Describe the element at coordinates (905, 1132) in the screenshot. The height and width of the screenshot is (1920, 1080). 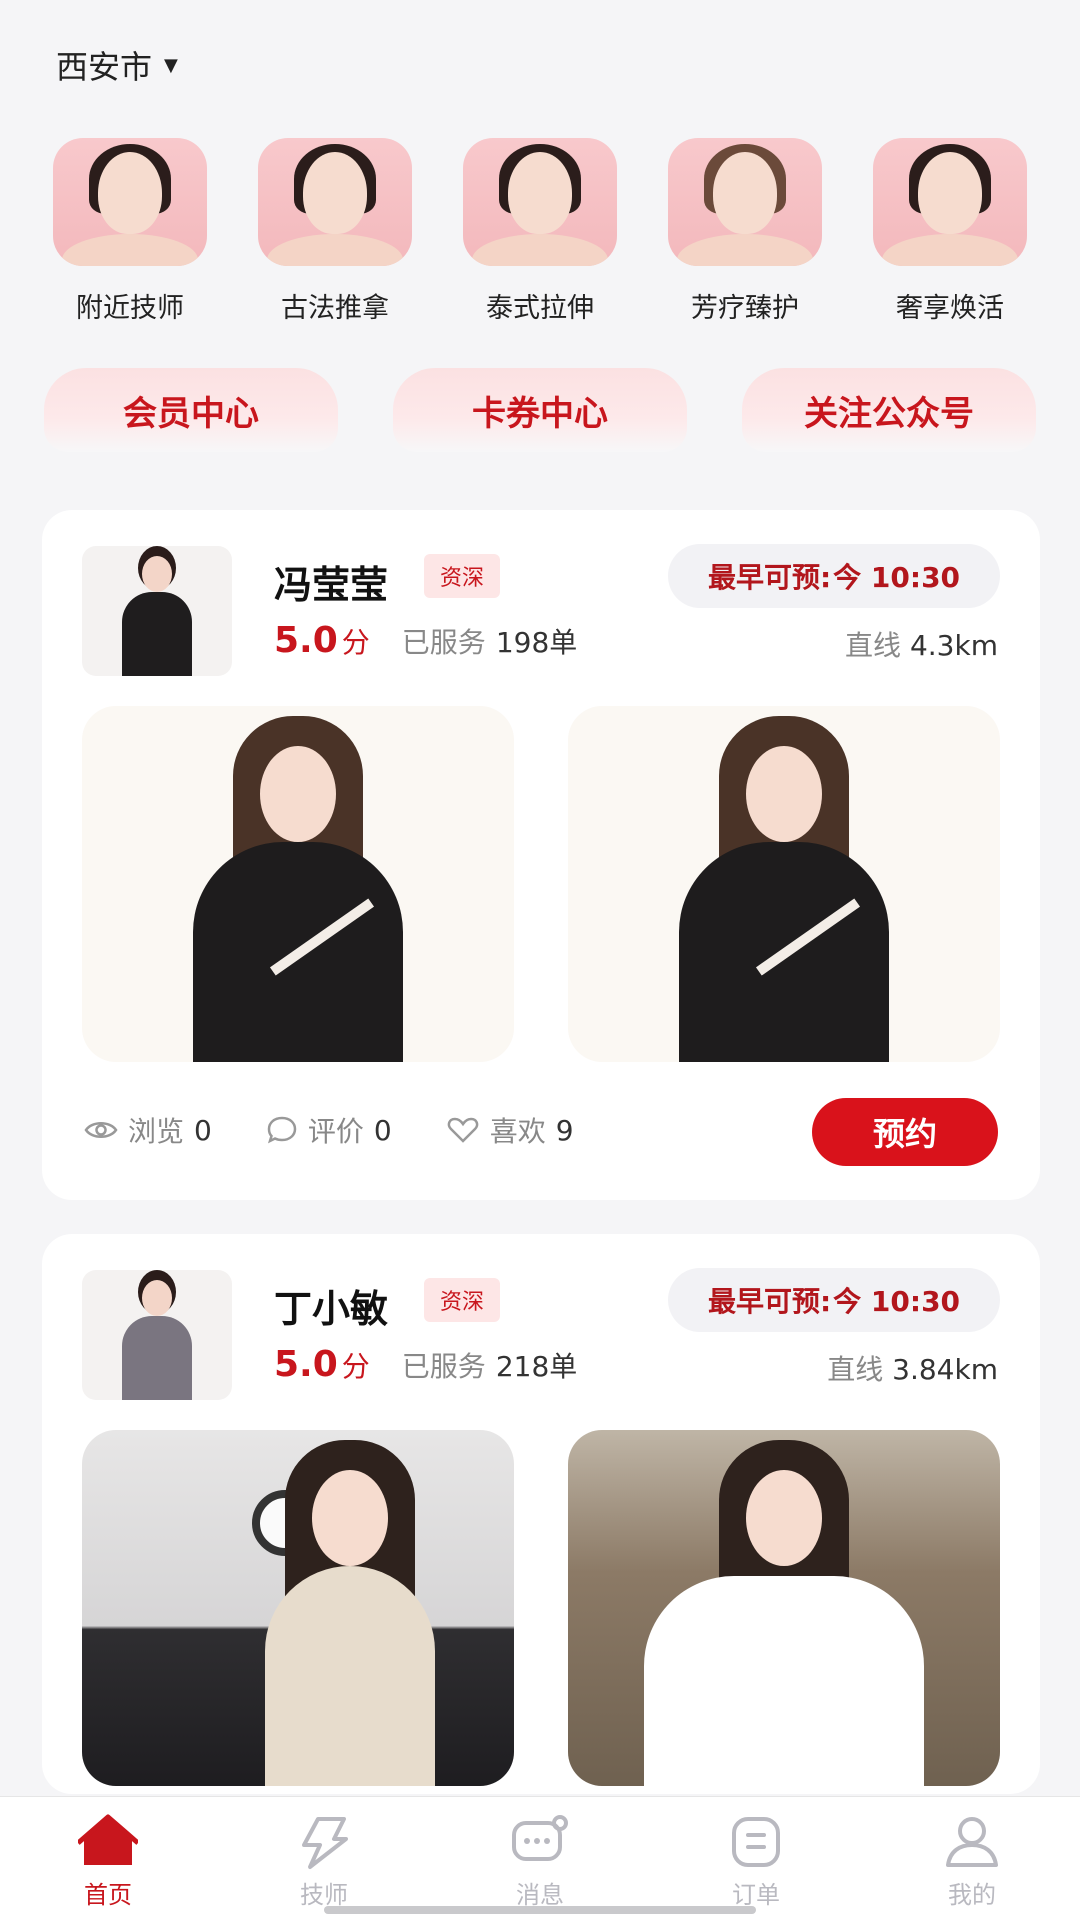
I see `book-button: 预约` at that location.